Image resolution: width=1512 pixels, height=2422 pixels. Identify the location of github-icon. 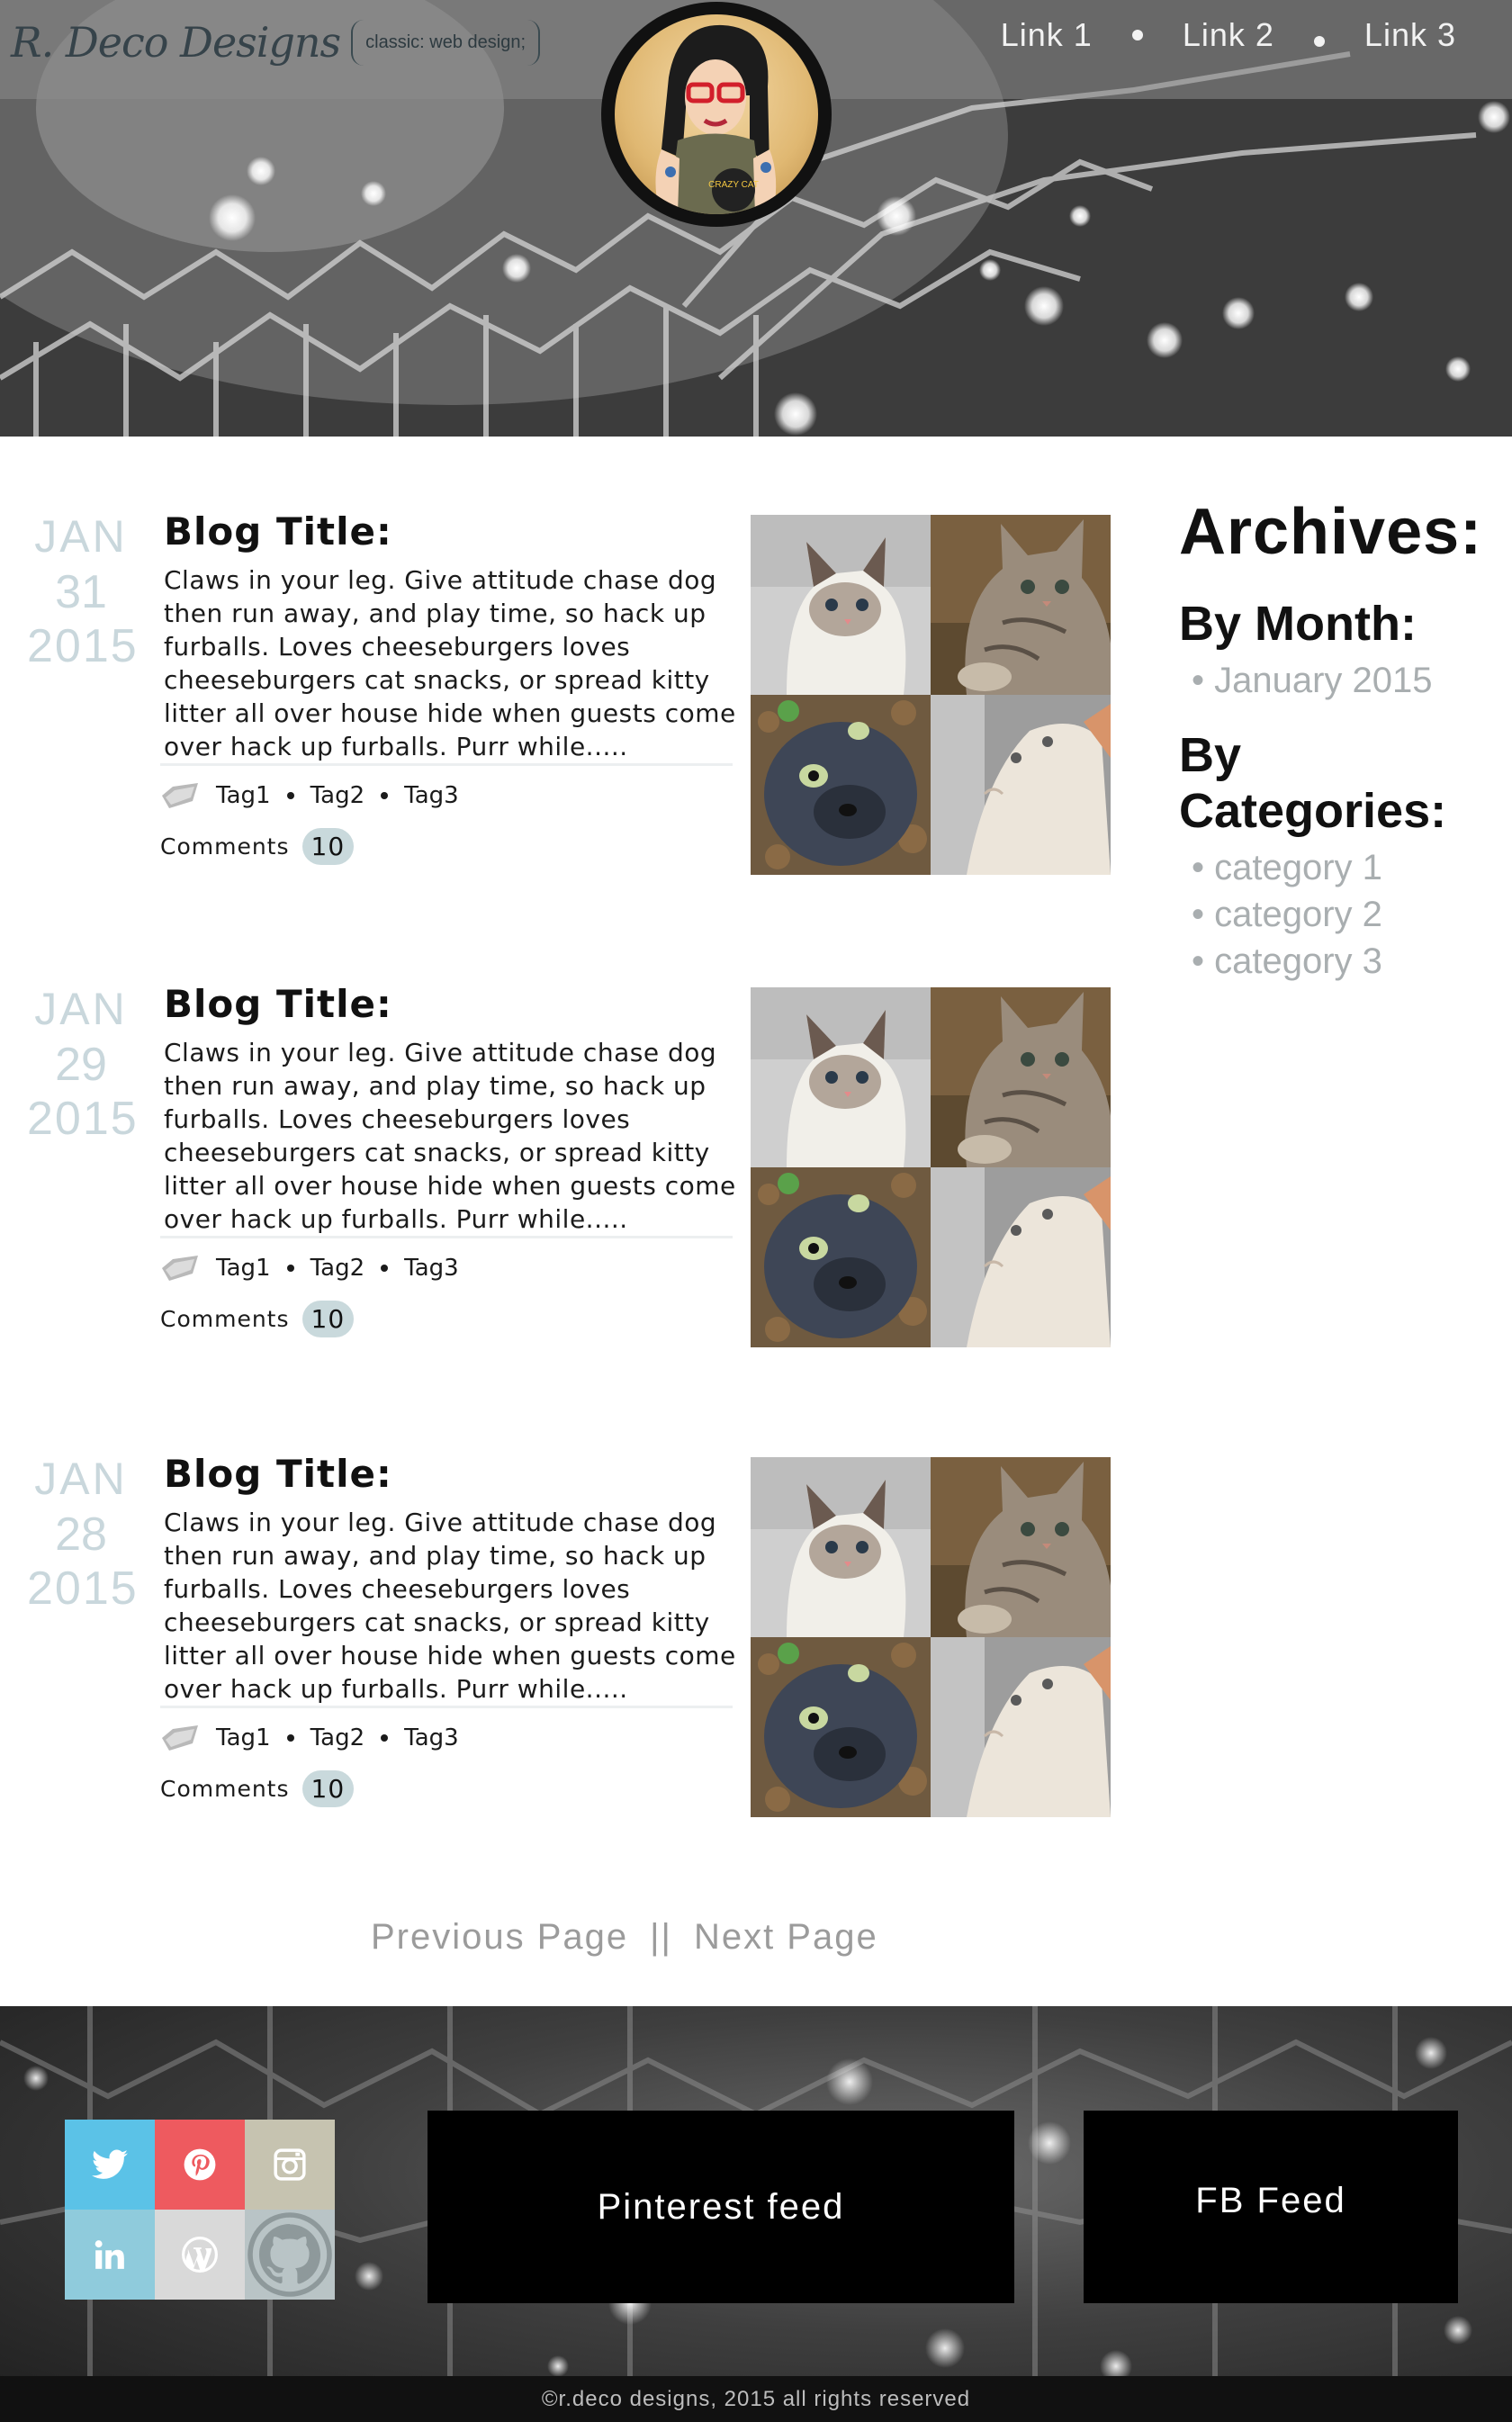
(290, 2254).